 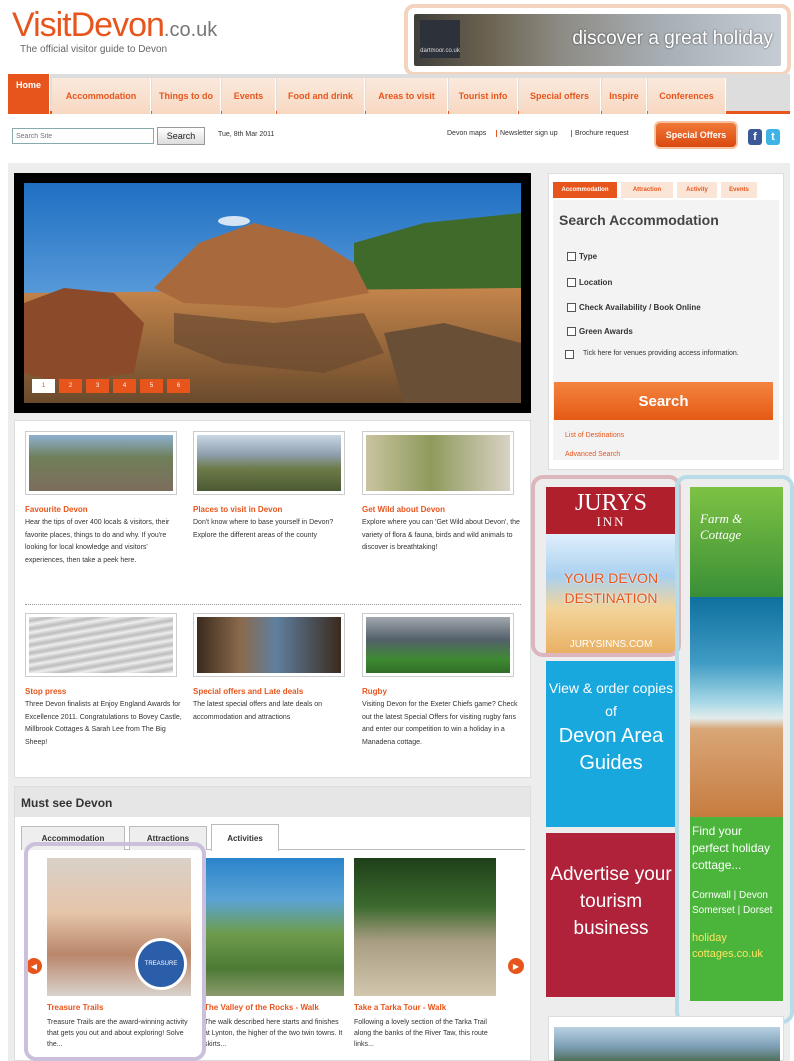 I want to click on nav-tab-things-to-do: Things to do, so click(x=186, y=96).